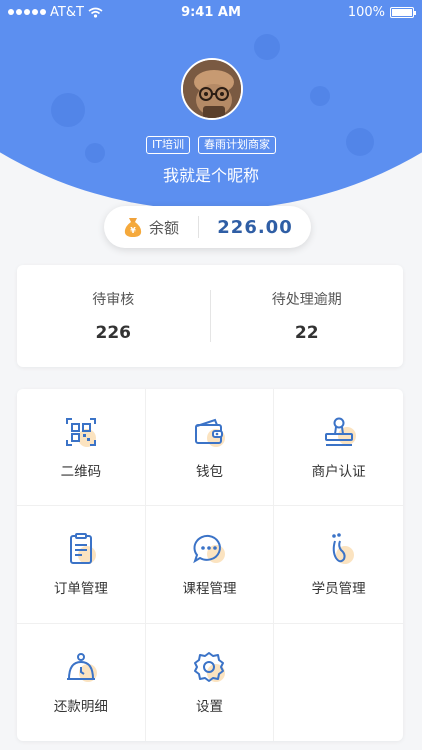 The height and width of the screenshot is (750, 422). I want to click on menu-item-merchant-cert: 商户认证, so click(338, 448).